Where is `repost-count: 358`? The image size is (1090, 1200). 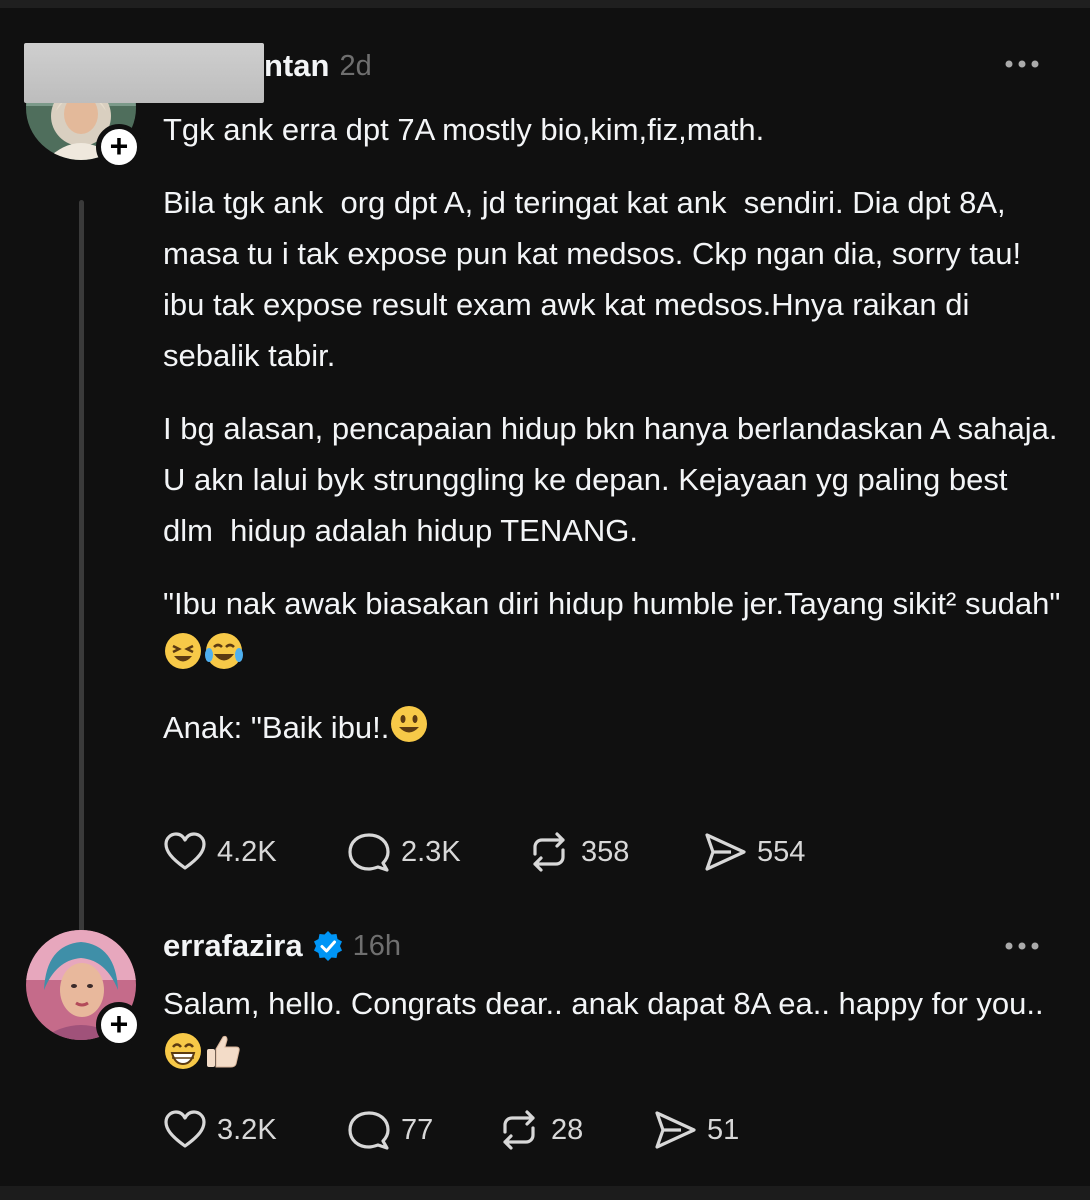
repost-count: 358 is located at coordinates (605, 851).